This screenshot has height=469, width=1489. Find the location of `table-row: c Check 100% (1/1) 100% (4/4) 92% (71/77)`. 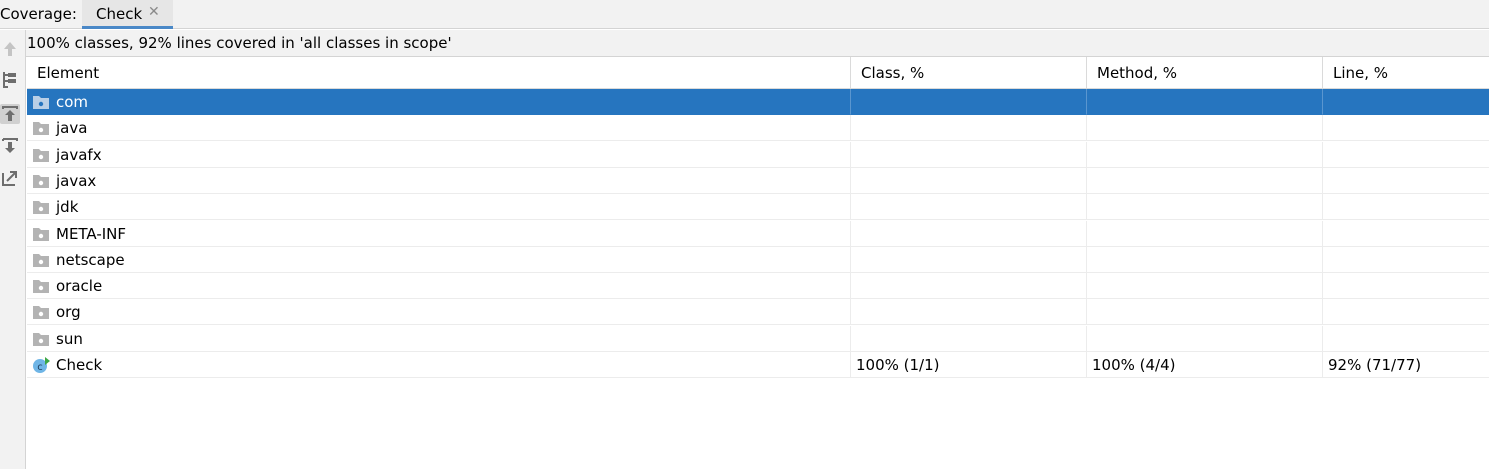

table-row: c Check 100% (1/1) 100% (4/4) 92% (71/77) is located at coordinates (758, 365).